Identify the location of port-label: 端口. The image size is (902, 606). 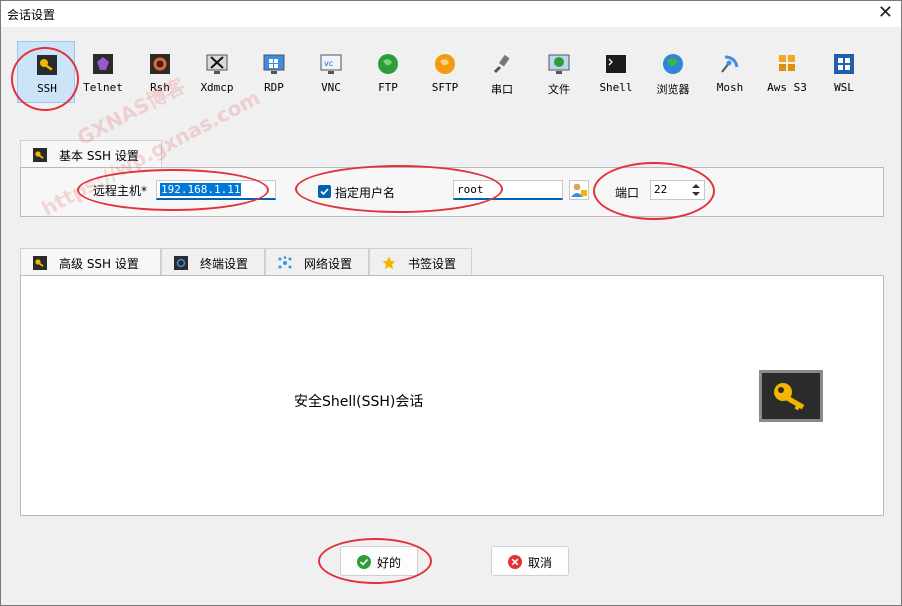
(627, 193).